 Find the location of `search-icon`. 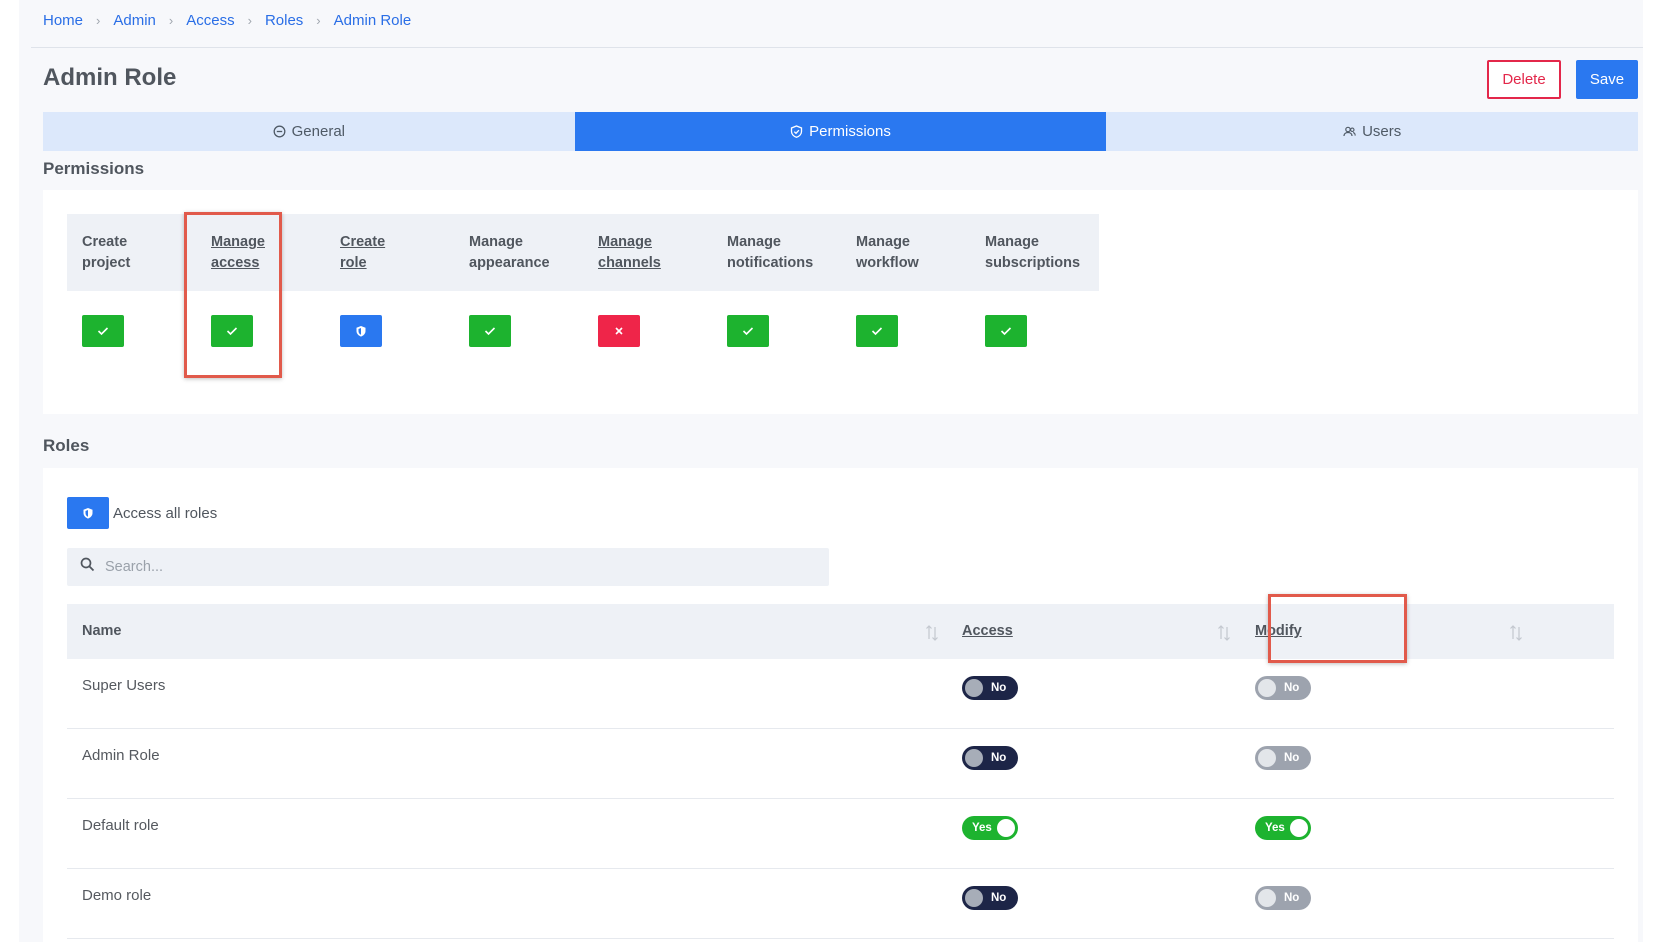

search-icon is located at coordinates (87, 567).